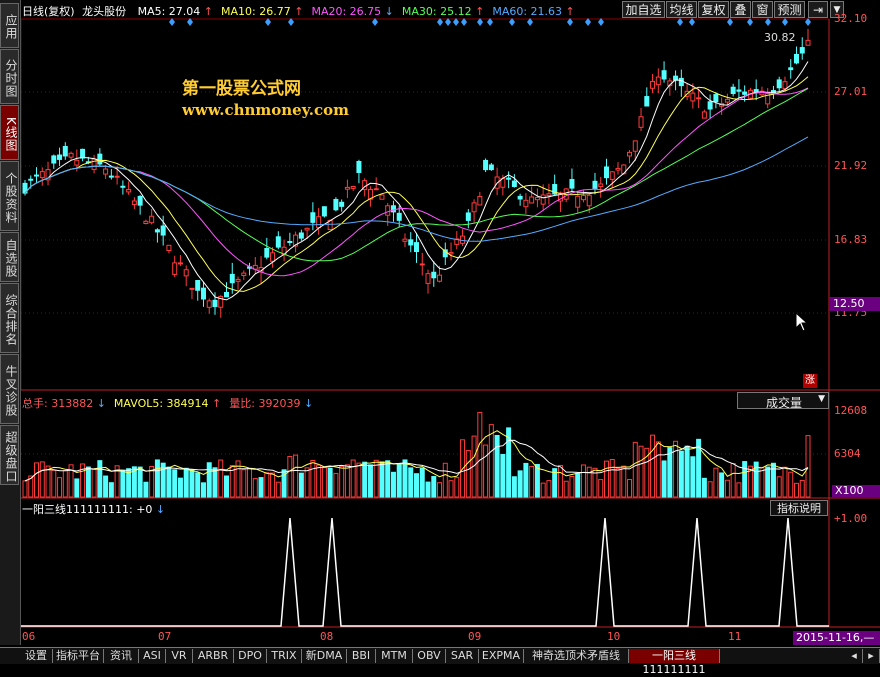 Image resolution: width=880 pixels, height=677 pixels. Describe the element at coordinates (871, 656) in the screenshot. I see `tab-scroll-right-icon: ▸` at that location.